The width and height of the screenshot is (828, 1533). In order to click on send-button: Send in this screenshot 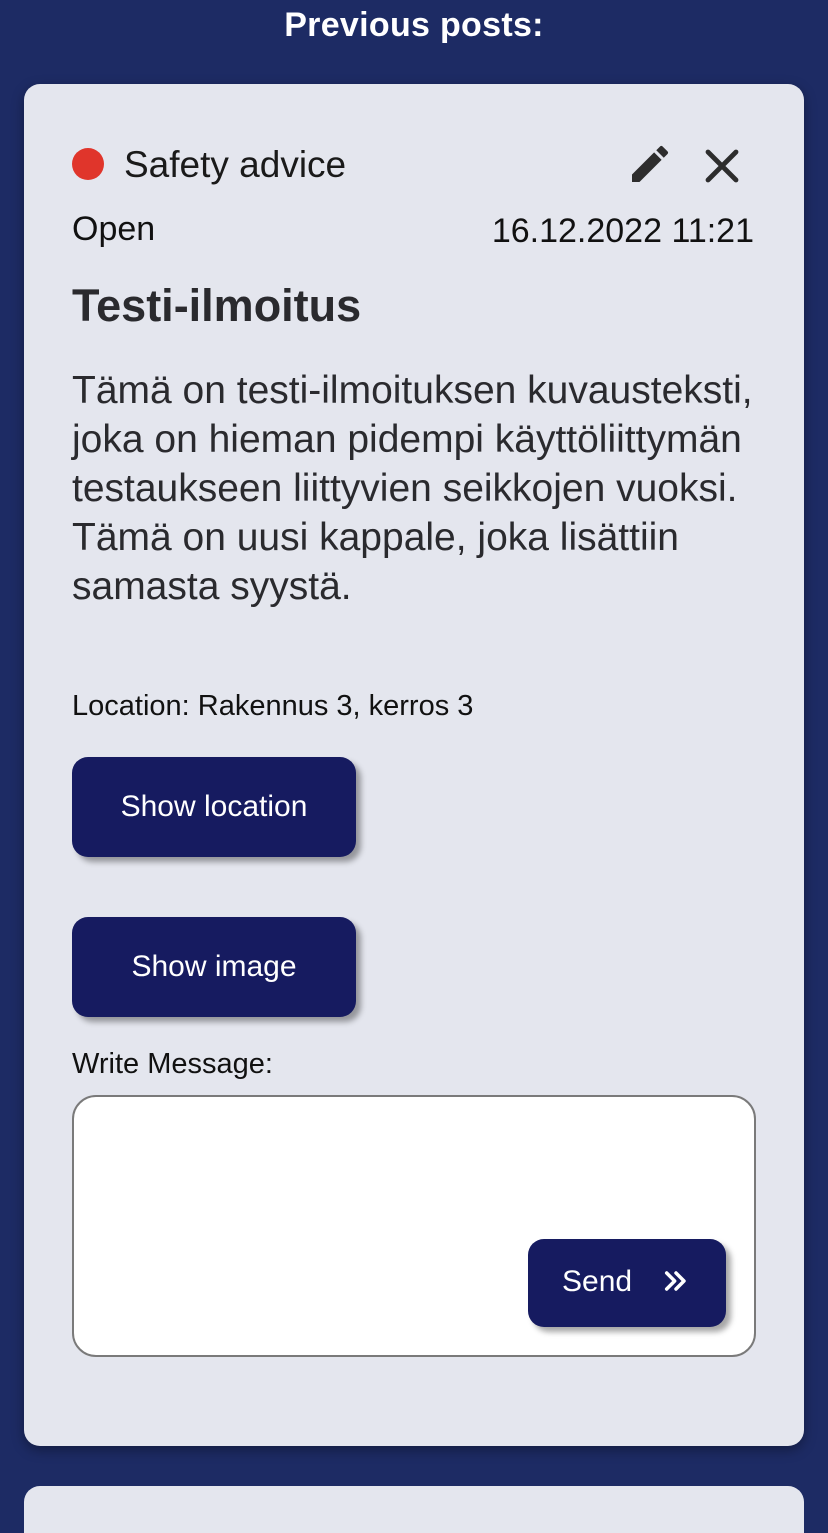, I will do `click(627, 1283)`.